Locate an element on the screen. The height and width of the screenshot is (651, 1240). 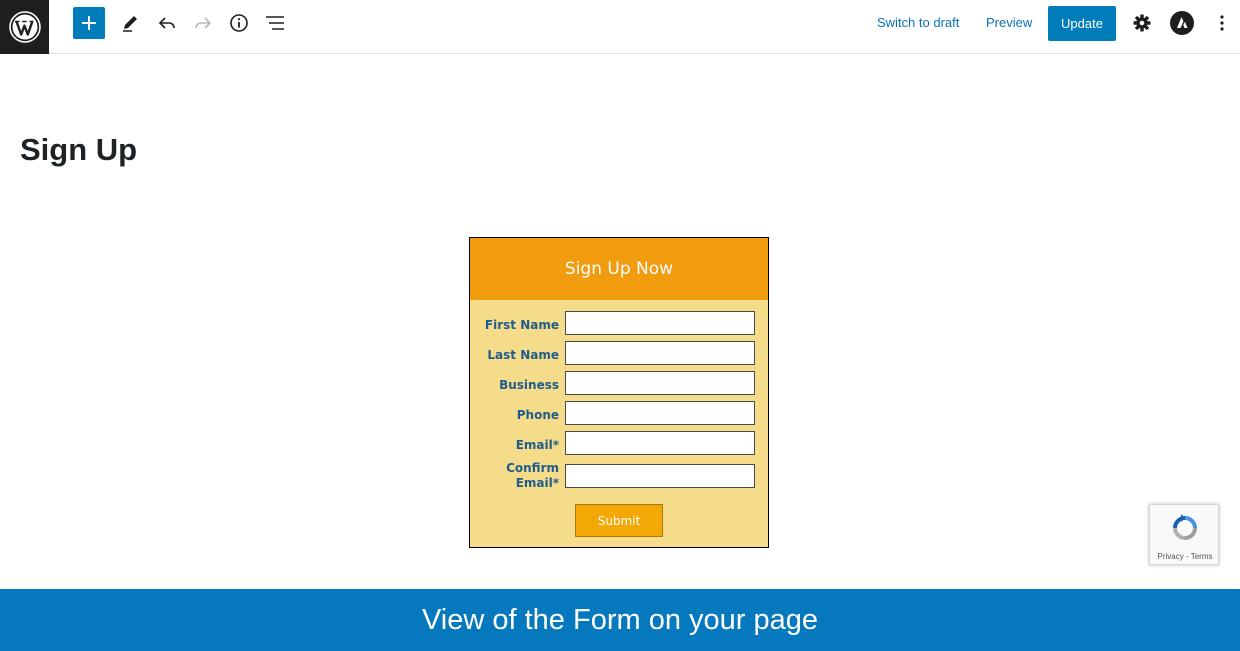
astra-logo-icon is located at coordinates (1182, 23).